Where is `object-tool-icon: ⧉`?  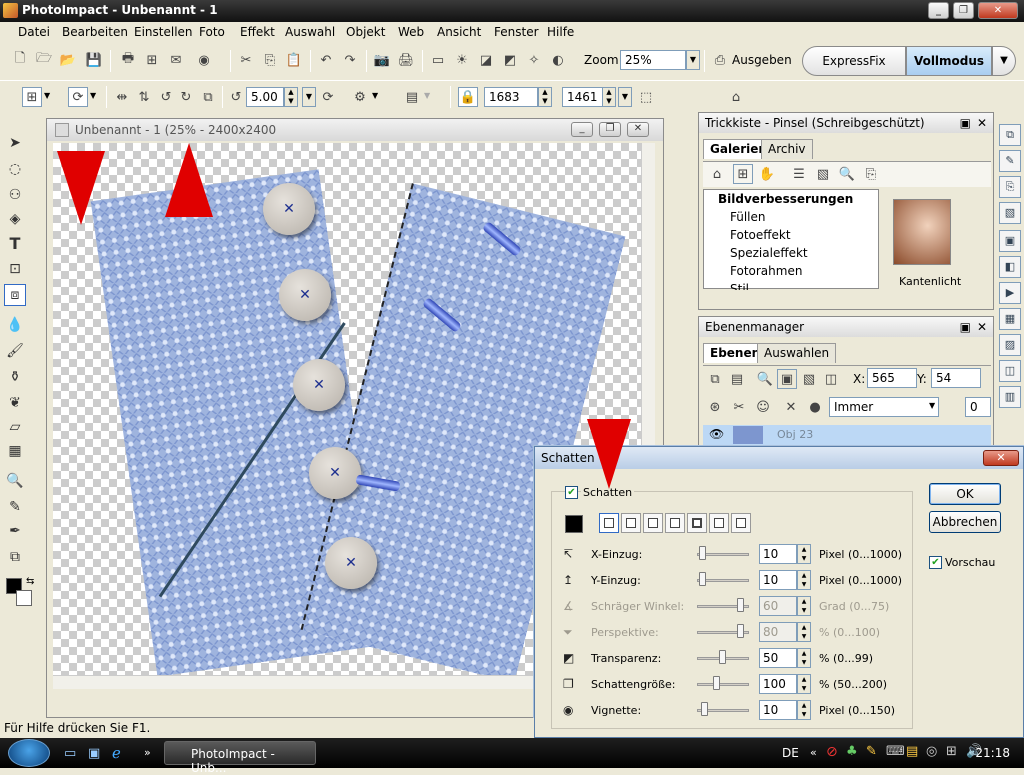
object-tool-icon: ⧉ is located at coordinates (15, 557).